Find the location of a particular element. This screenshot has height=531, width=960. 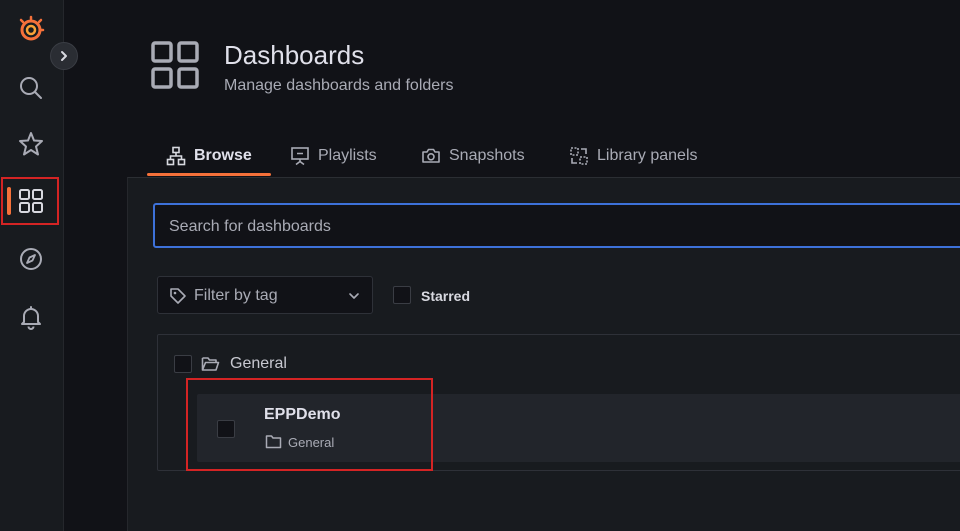

dashboard-search-box is located at coordinates (556, 225).